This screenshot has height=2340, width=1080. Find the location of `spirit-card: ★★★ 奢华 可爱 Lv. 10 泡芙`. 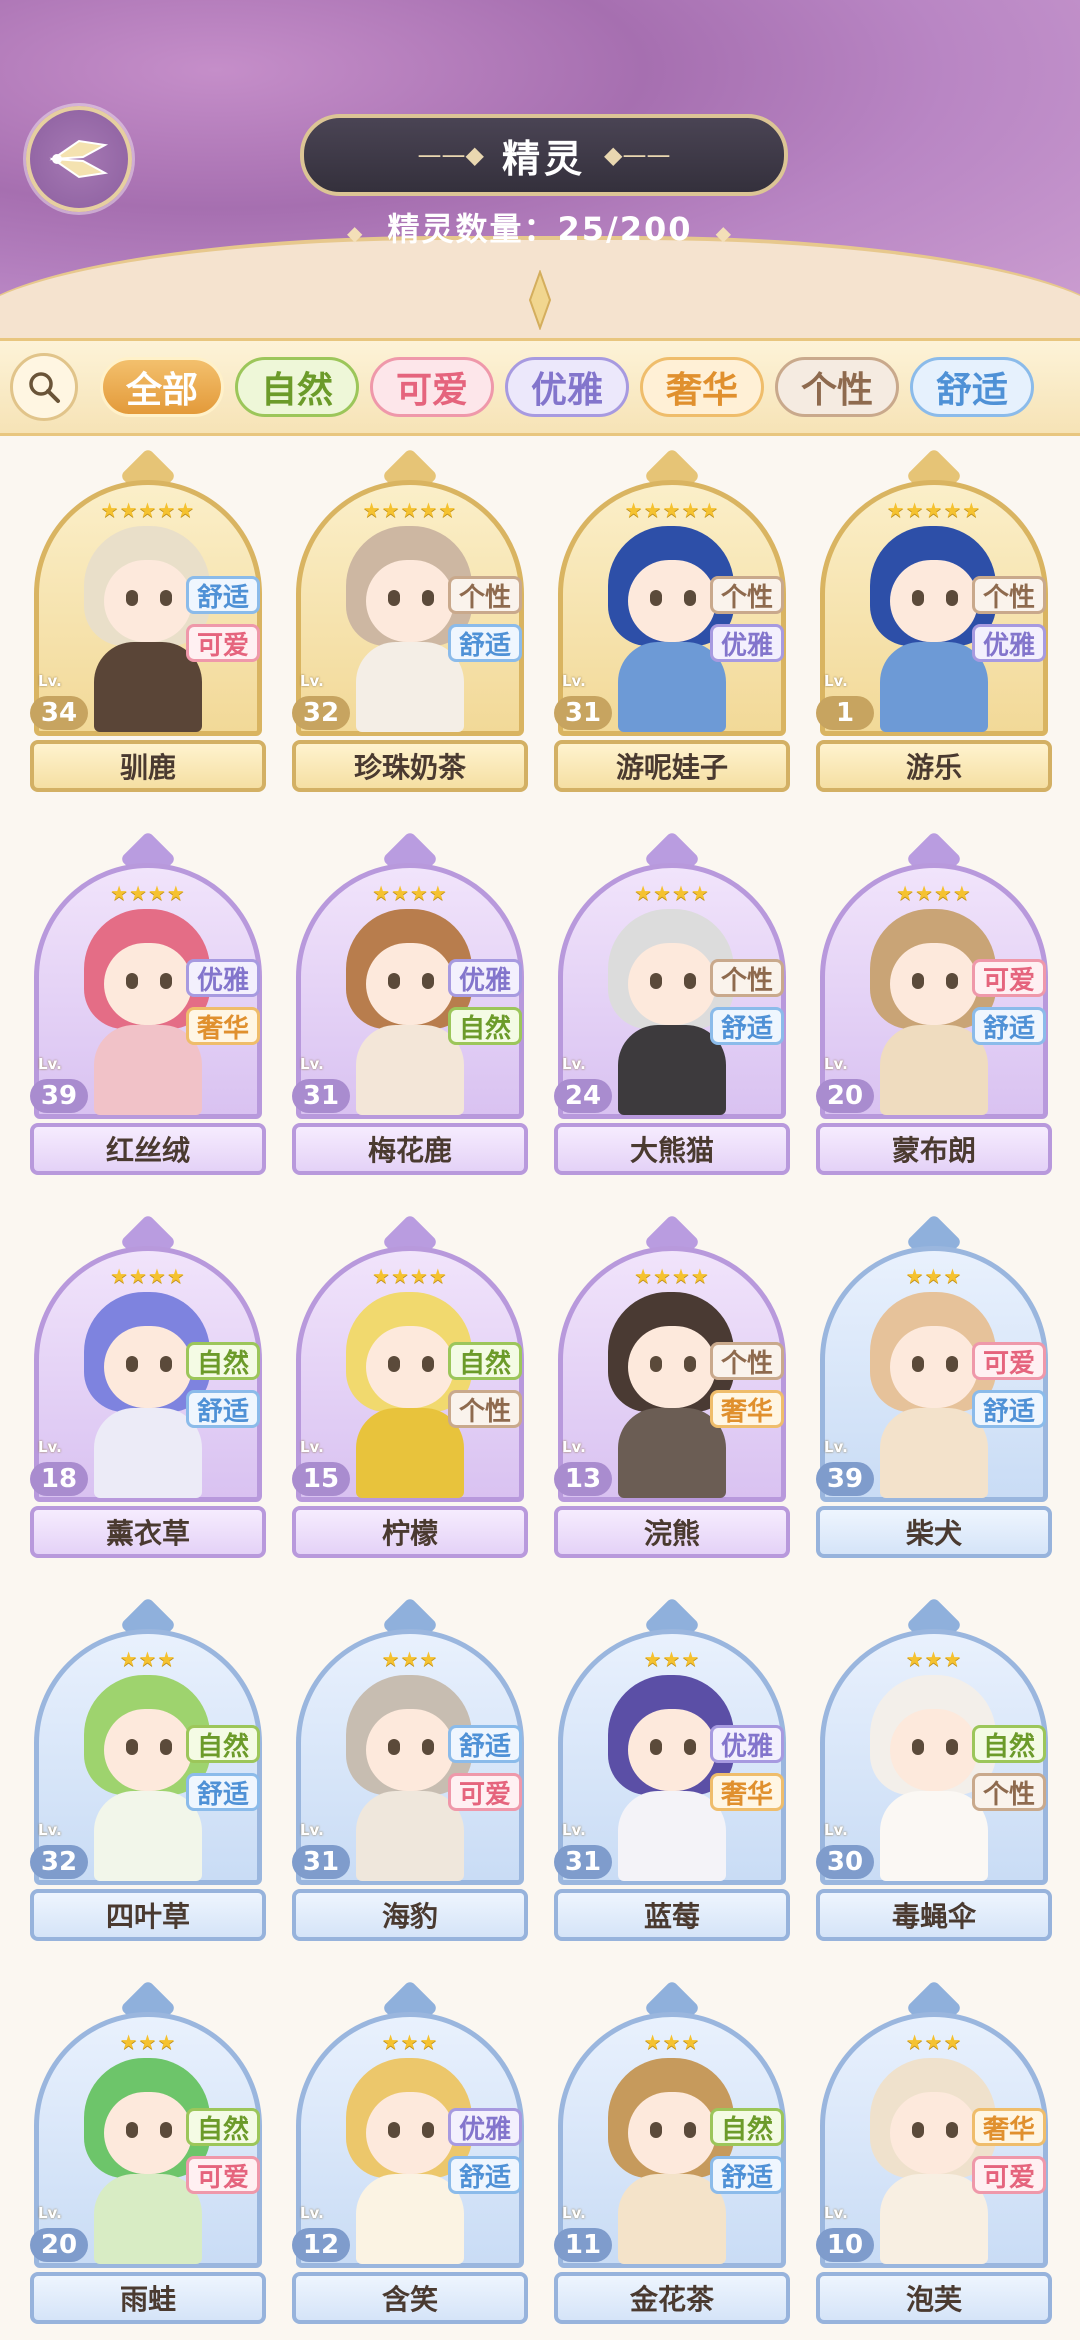

spirit-card: ★★★ 奢华 可爱 Lv. 10 泡芙 is located at coordinates (934, 2152).